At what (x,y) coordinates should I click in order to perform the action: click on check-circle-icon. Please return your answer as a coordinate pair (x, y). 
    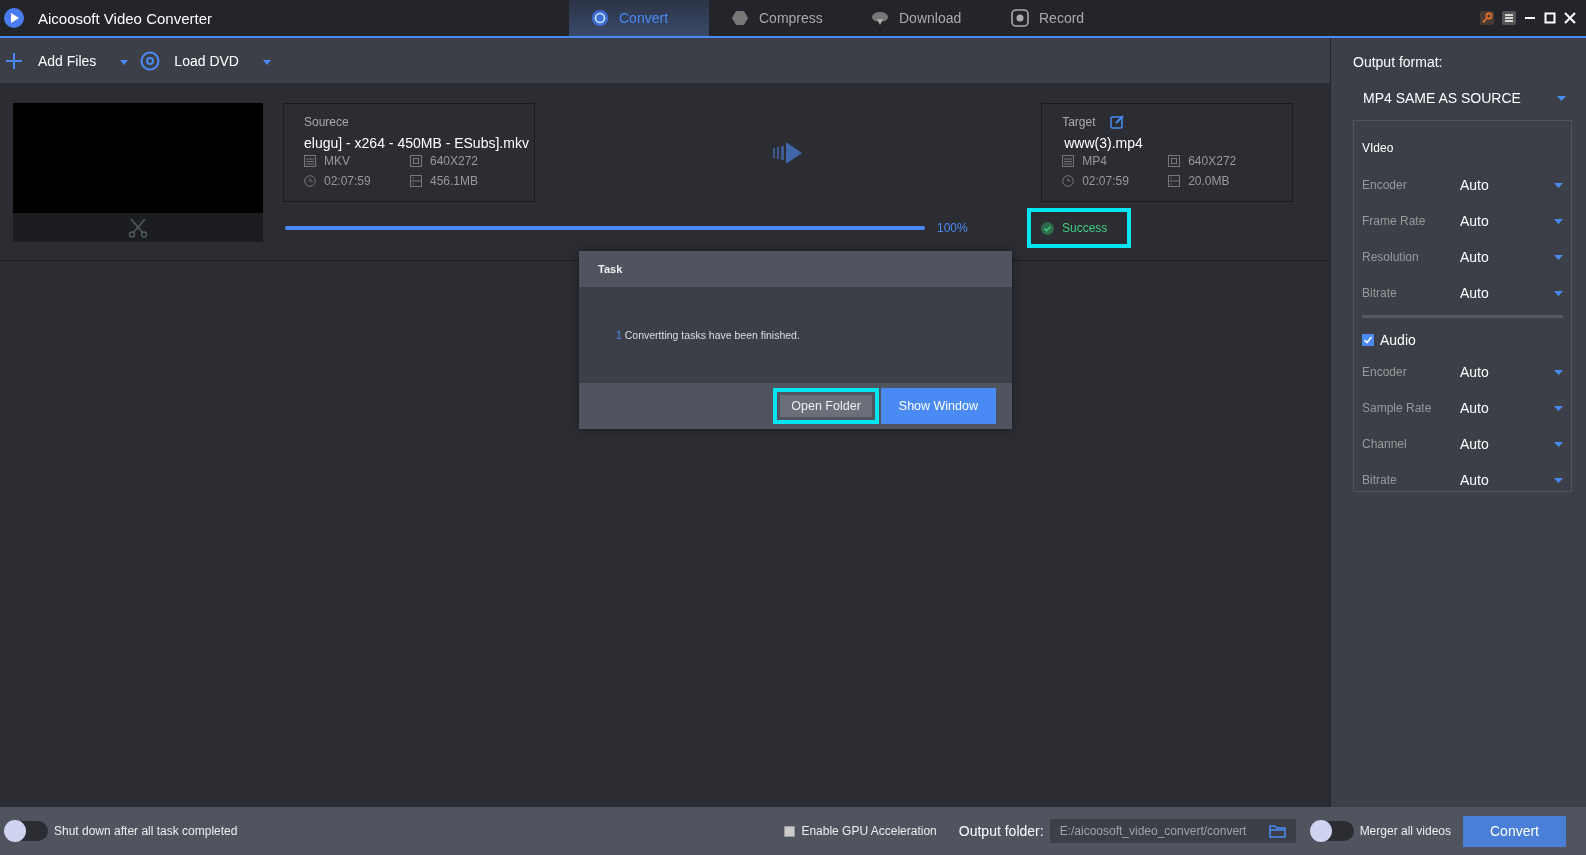
    Looking at the image, I should click on (1047, 228).